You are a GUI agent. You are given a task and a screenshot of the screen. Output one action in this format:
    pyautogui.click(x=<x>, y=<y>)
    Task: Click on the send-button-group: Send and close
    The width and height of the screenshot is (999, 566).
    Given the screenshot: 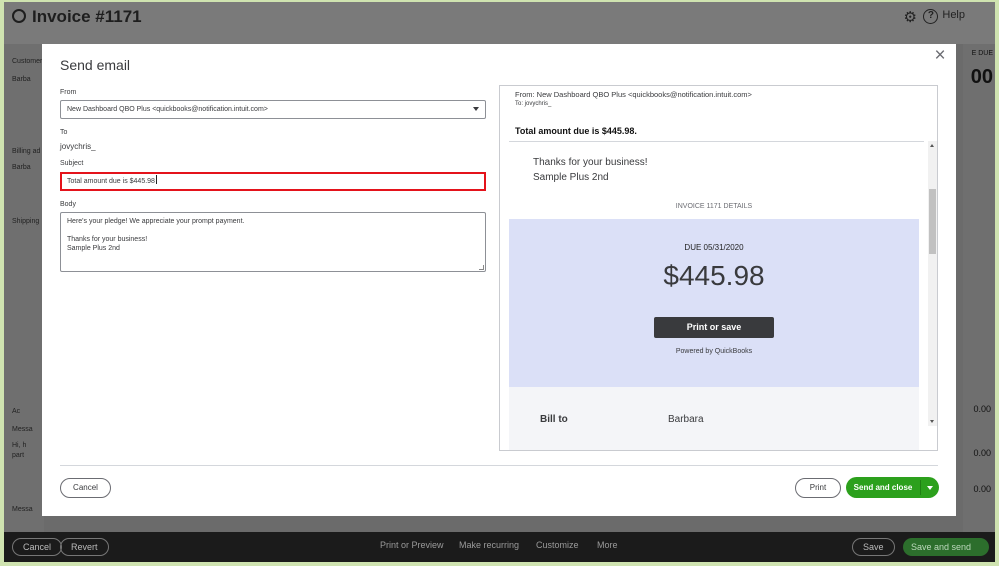 What is the action you would take?
    pyautogui.click(x=892, y=487)
    